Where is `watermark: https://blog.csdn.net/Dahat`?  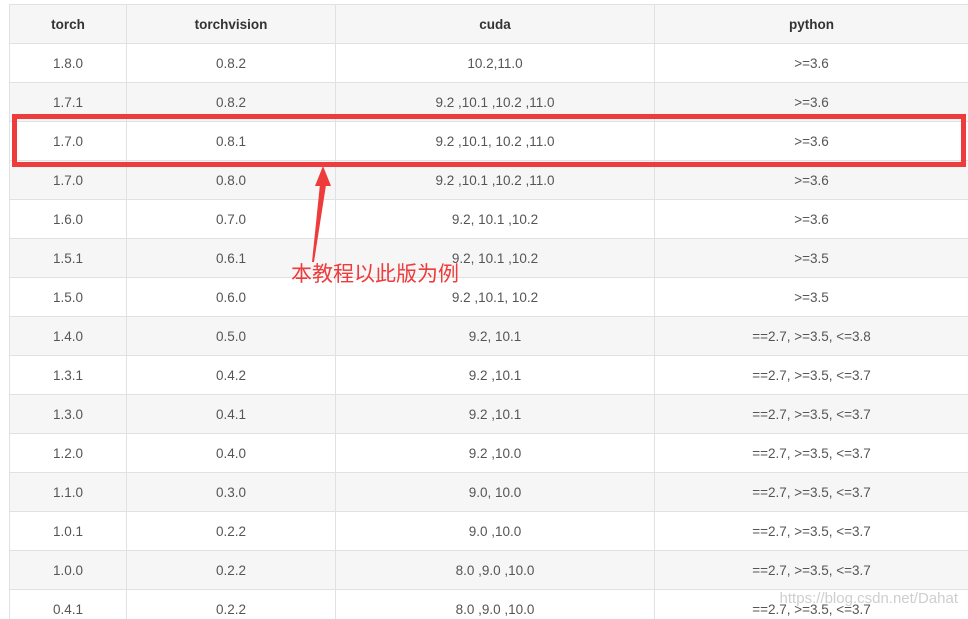
watermark: https://blog.csdn.net/Dahat is located at coordinates (868, 598).